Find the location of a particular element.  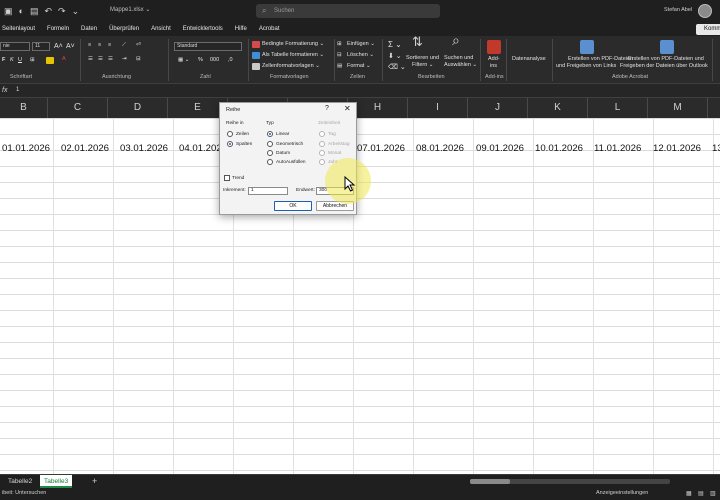

add-ins-button-line2: ins is located at coordinates (493, 66).